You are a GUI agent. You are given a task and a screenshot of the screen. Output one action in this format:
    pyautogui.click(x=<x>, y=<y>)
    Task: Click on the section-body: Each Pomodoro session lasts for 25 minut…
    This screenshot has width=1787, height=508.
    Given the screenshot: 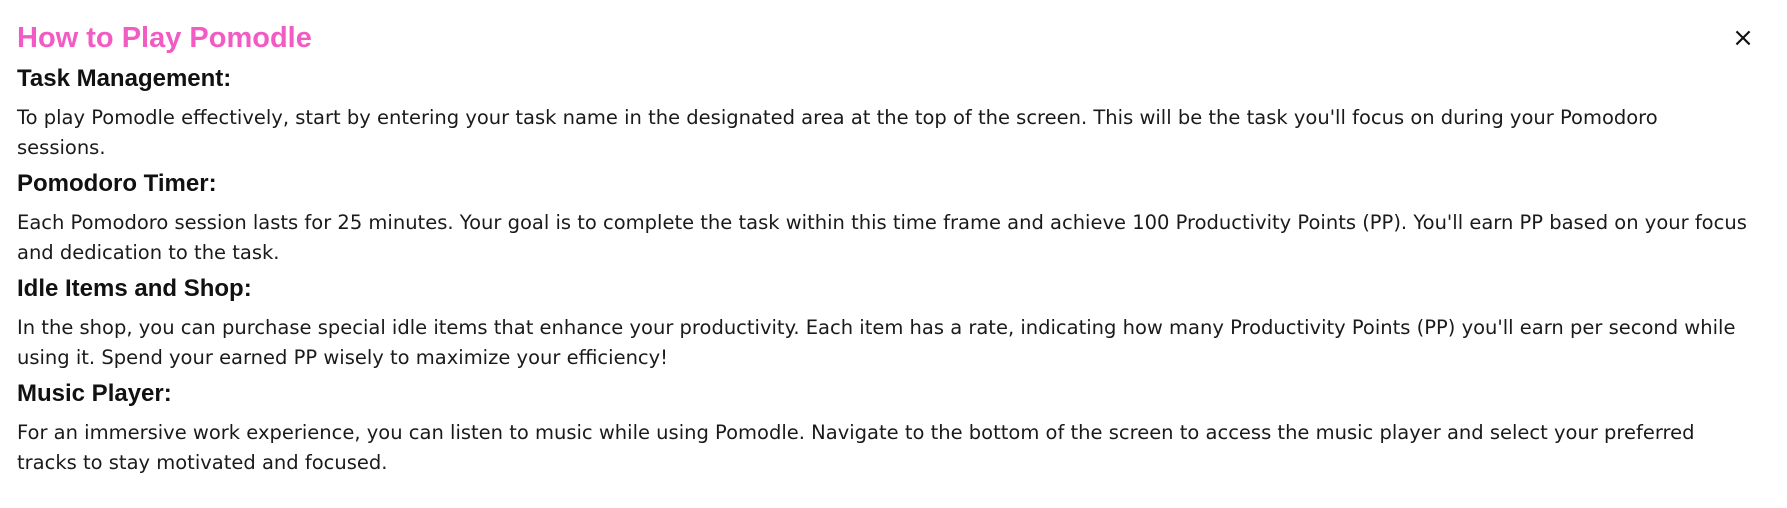 What is the action you would take?
    pyautogui.click(x=882, y=237)
    